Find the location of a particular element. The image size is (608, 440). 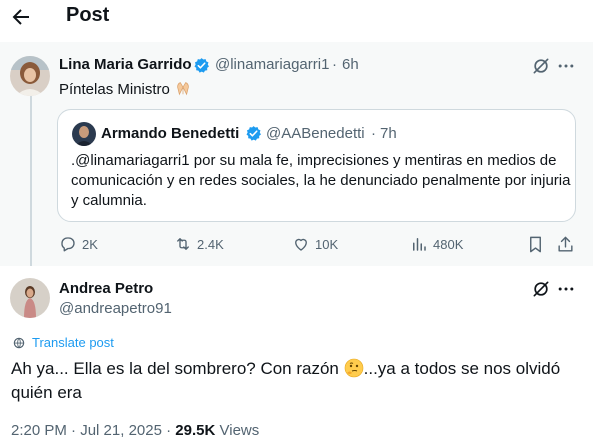

post-time: 2:20 PM is located at coordinates (39, 430).